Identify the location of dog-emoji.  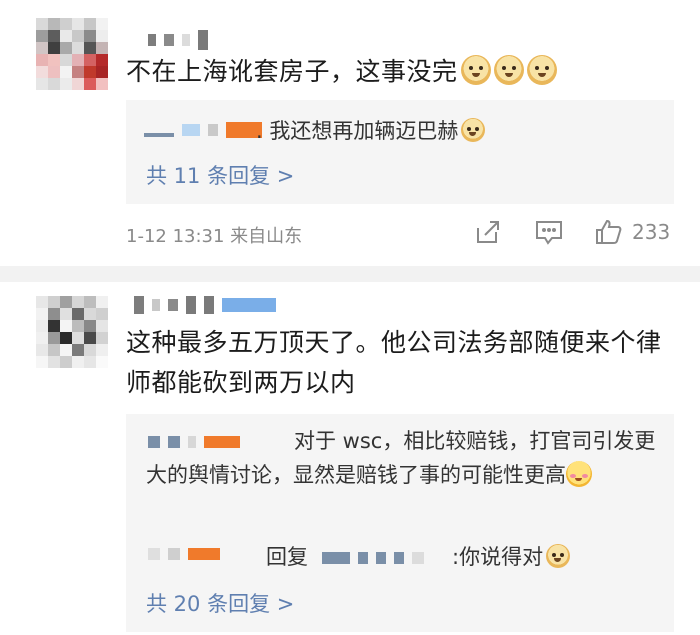
(558, 556).